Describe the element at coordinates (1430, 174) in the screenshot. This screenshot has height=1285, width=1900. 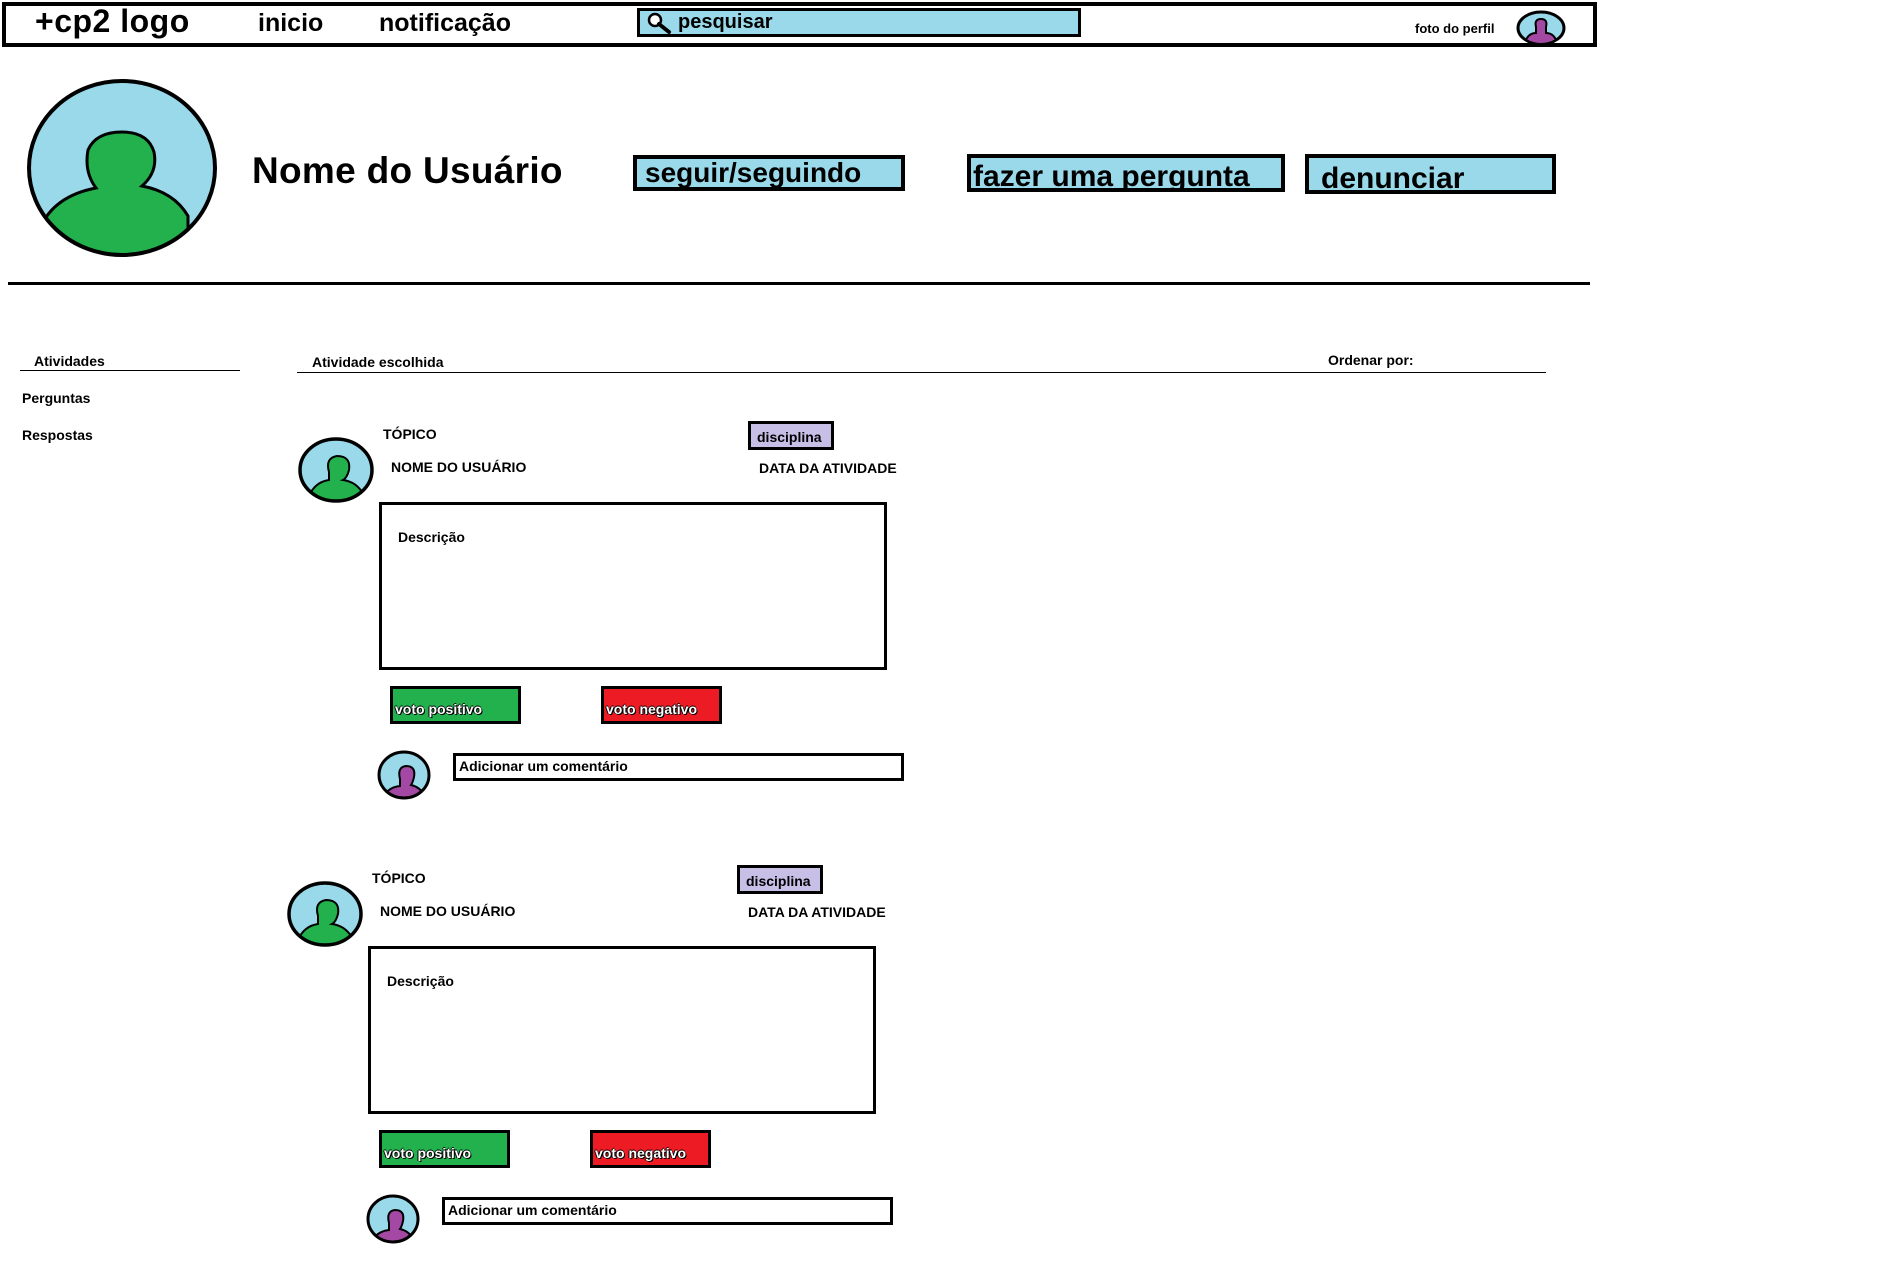
I see `report-button: denunciar` at that location.